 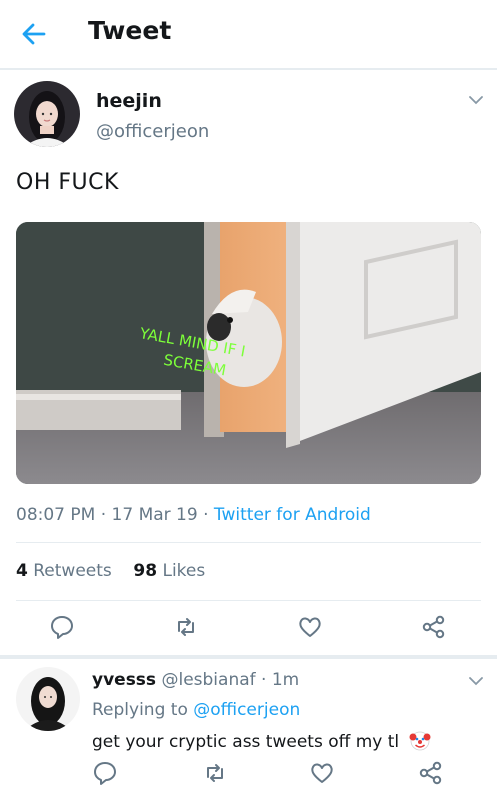 I want to click on reply-actions, so click(x=248, y=775).